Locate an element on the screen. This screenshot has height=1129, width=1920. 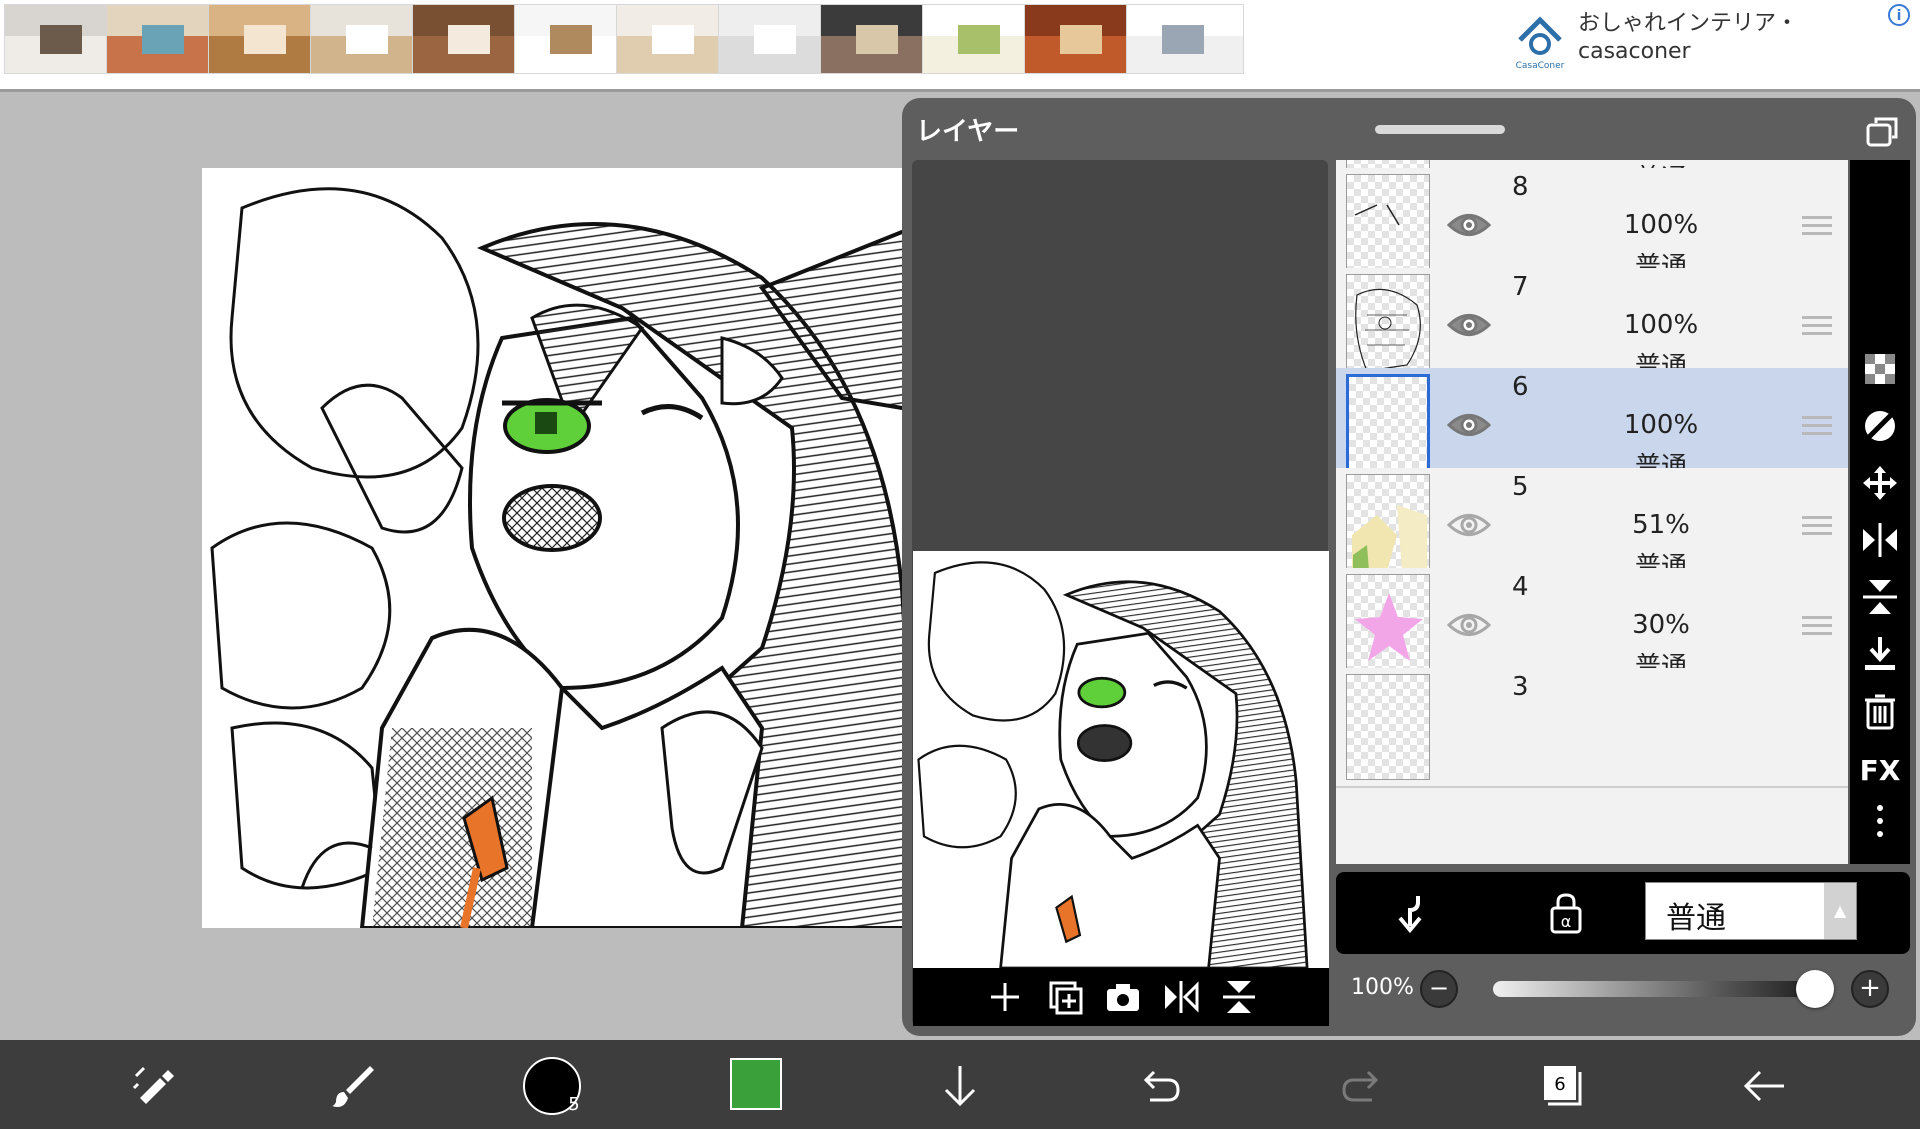
flip-vertical-icon is located at coordinates (1880, 597).